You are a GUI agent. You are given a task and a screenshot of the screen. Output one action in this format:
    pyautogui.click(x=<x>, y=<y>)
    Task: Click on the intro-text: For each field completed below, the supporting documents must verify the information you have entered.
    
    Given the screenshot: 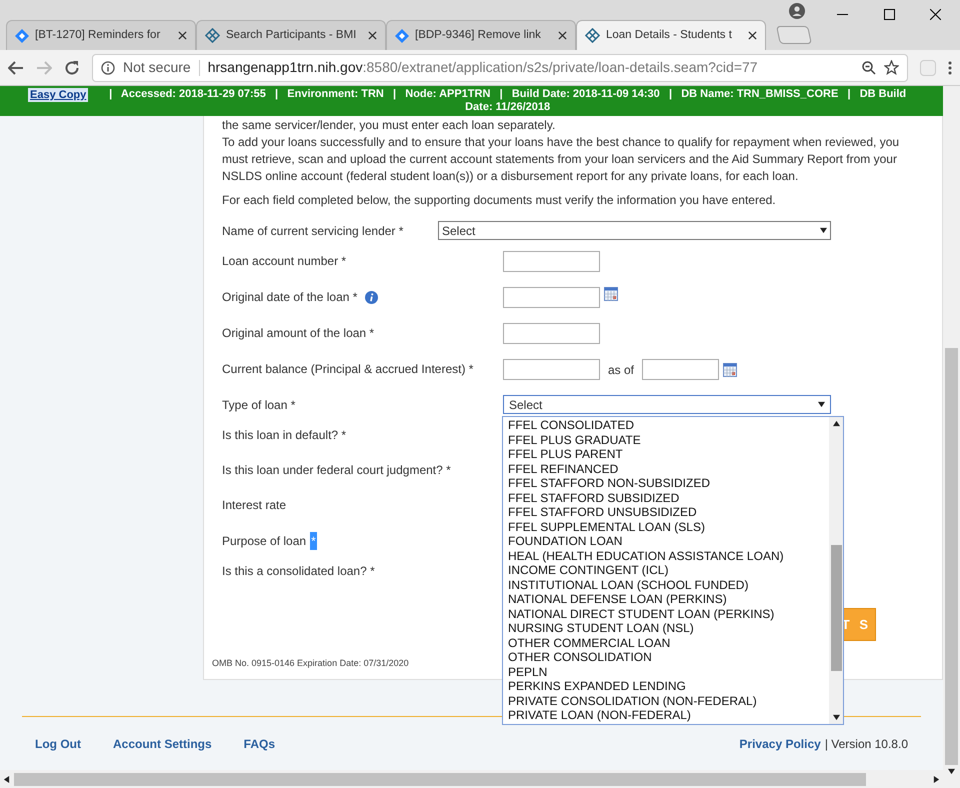 What is the action you would take?
    pyautogui.click(x=499, y=200)
    